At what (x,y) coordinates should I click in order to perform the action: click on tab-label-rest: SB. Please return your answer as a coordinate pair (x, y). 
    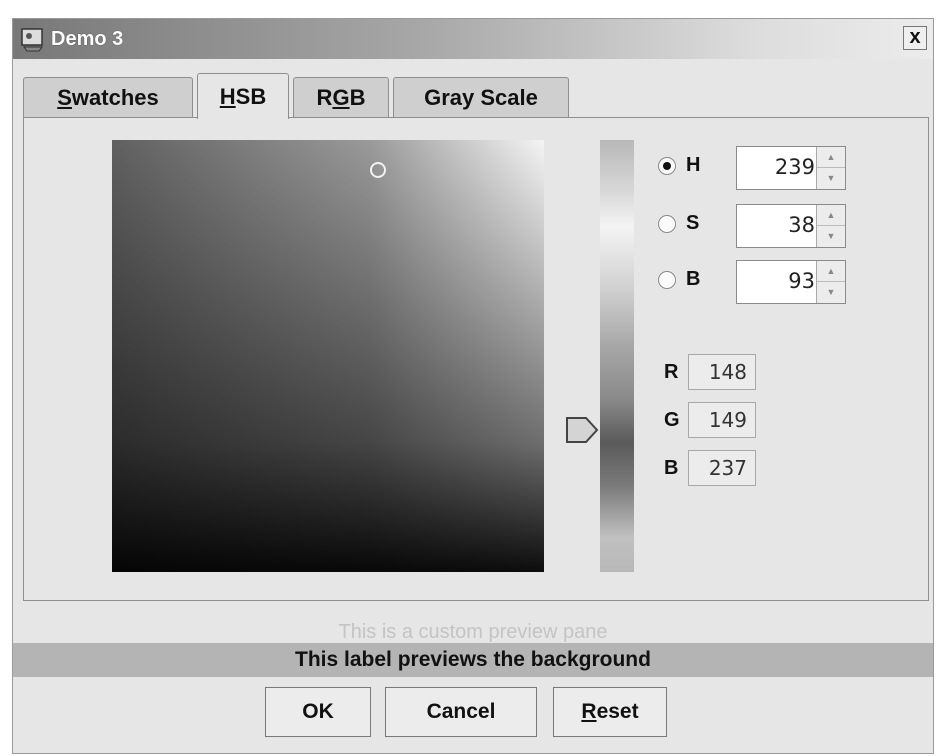
    Looking at the image, I should click on (251, 96).